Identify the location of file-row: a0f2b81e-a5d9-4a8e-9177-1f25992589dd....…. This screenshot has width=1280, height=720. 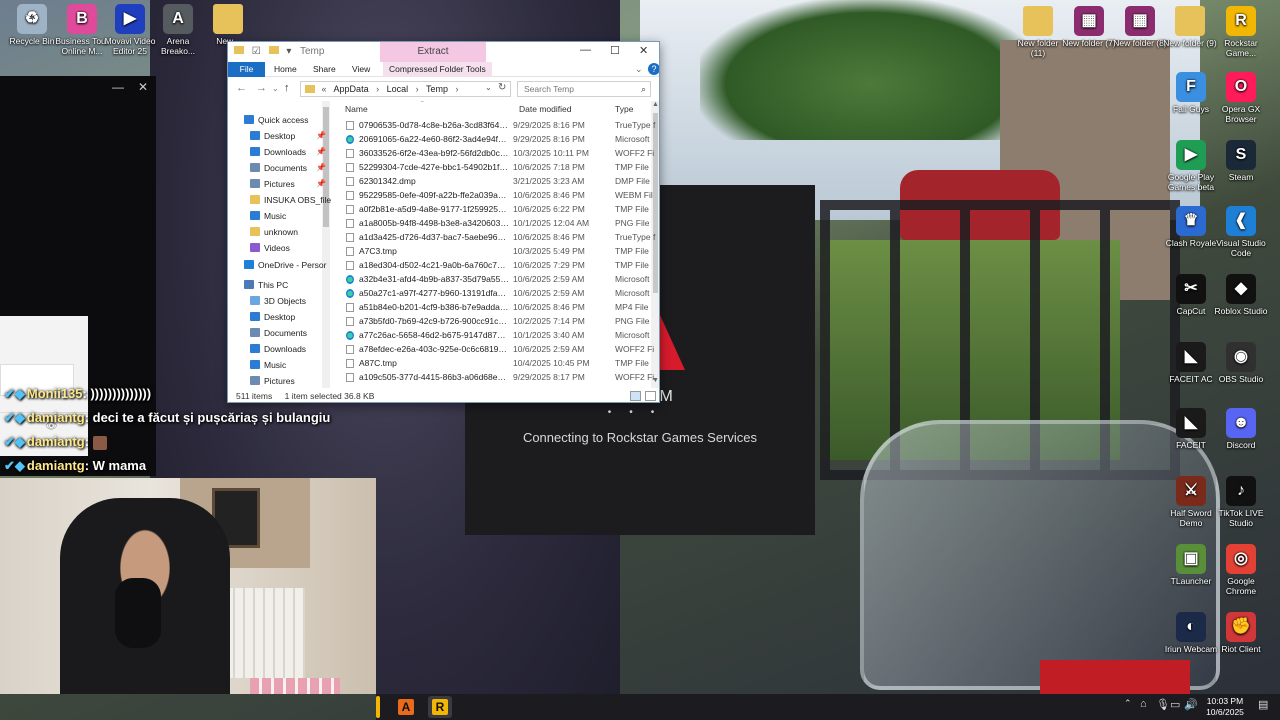
(492, 209).